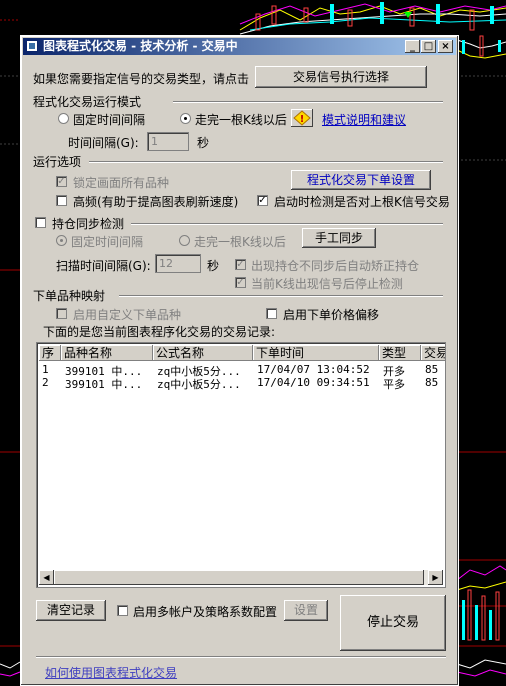 This screenshot has height=686, width=506. Describe the element at coordinates (239, 46) in the screenshot. I see `title-bar: 图表程式化交易 - 技术分析 - 交易中 _ □ ×` at that location.